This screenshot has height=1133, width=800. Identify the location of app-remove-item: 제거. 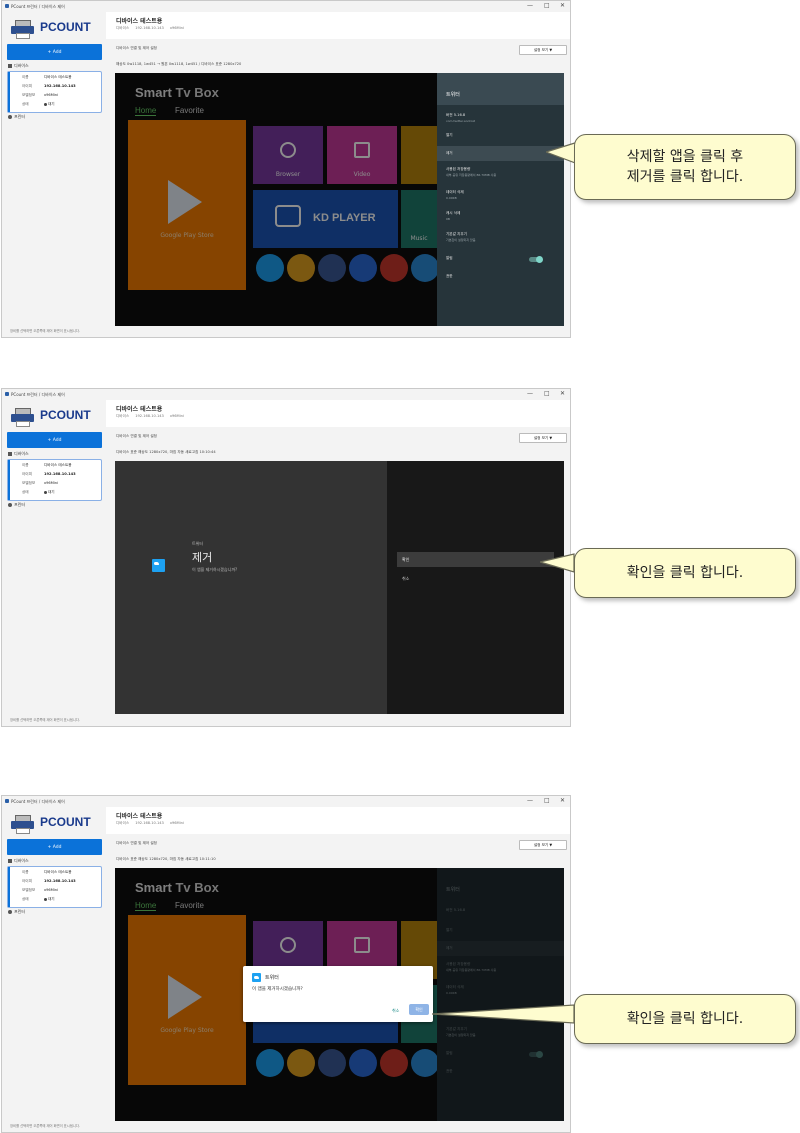
(449, 153).